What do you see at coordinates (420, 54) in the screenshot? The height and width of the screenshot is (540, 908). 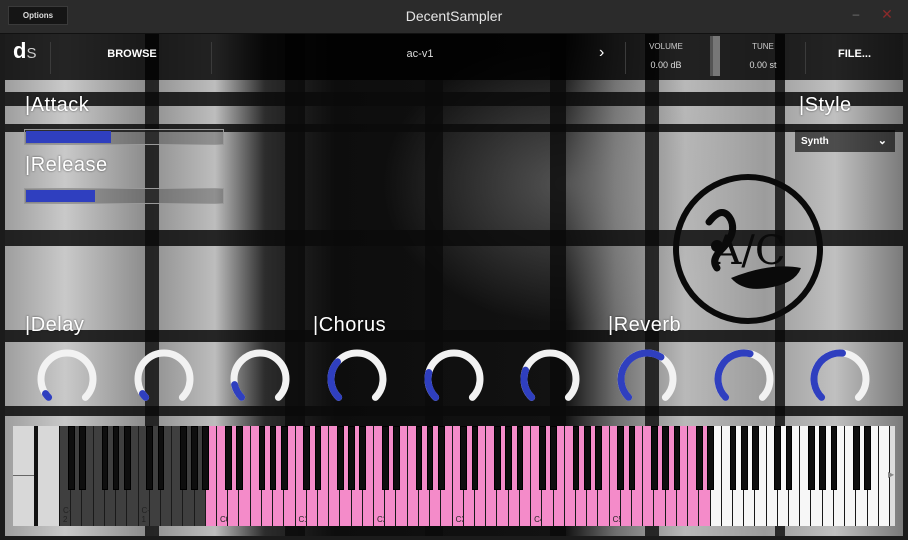 I see `preset-name: ac-v1` at bounding box center [420, 54].